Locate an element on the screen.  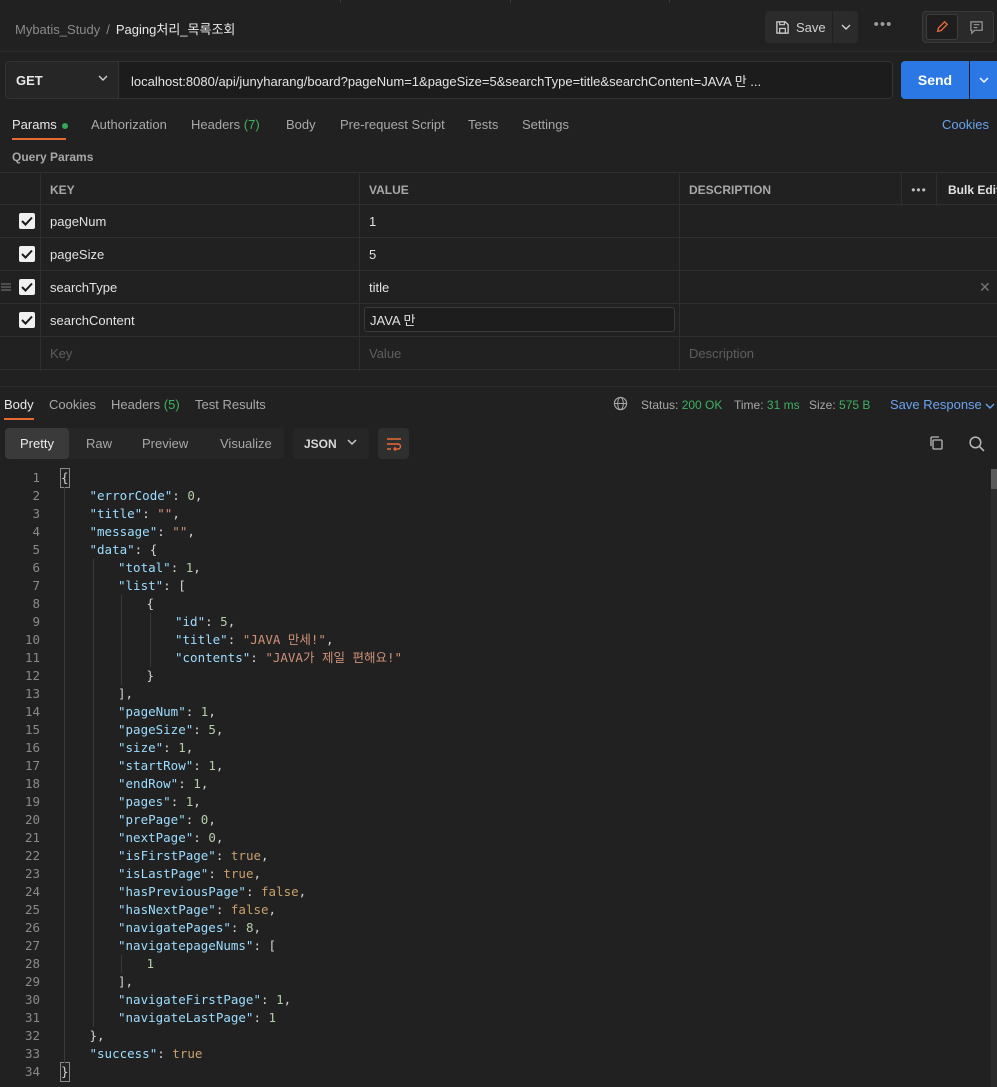
param-key: searchType is located at coordinates (78, 287).